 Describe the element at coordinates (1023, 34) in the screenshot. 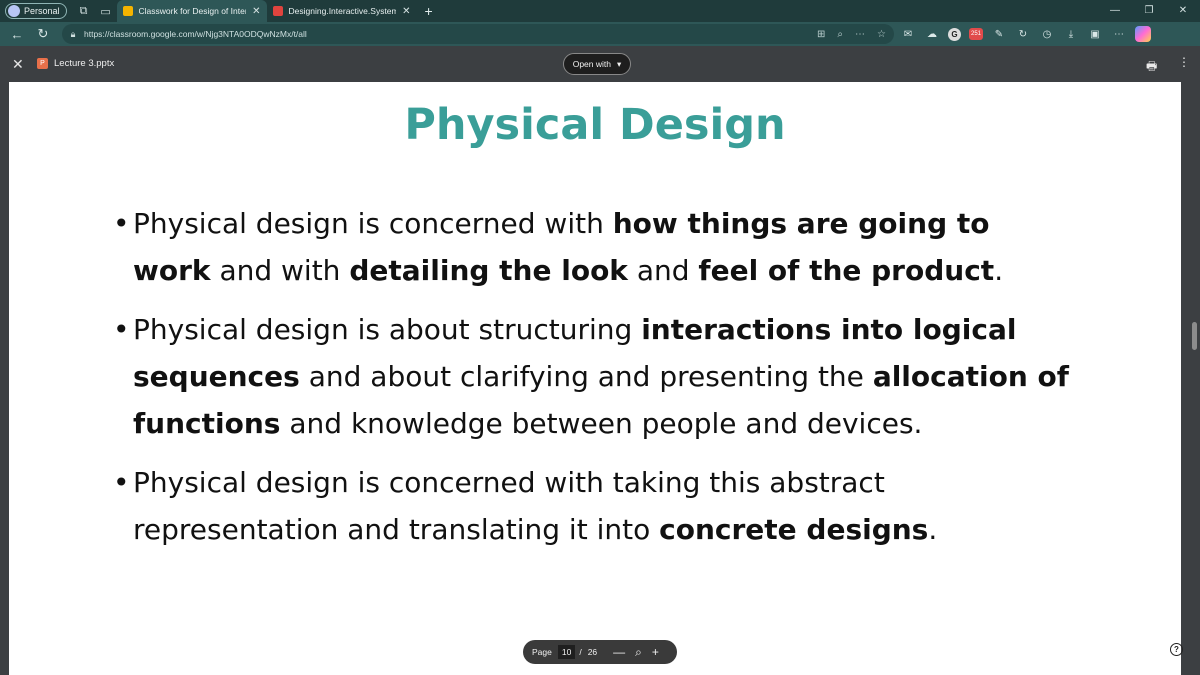

I see `reload-extension-icon: ↻` at that location.